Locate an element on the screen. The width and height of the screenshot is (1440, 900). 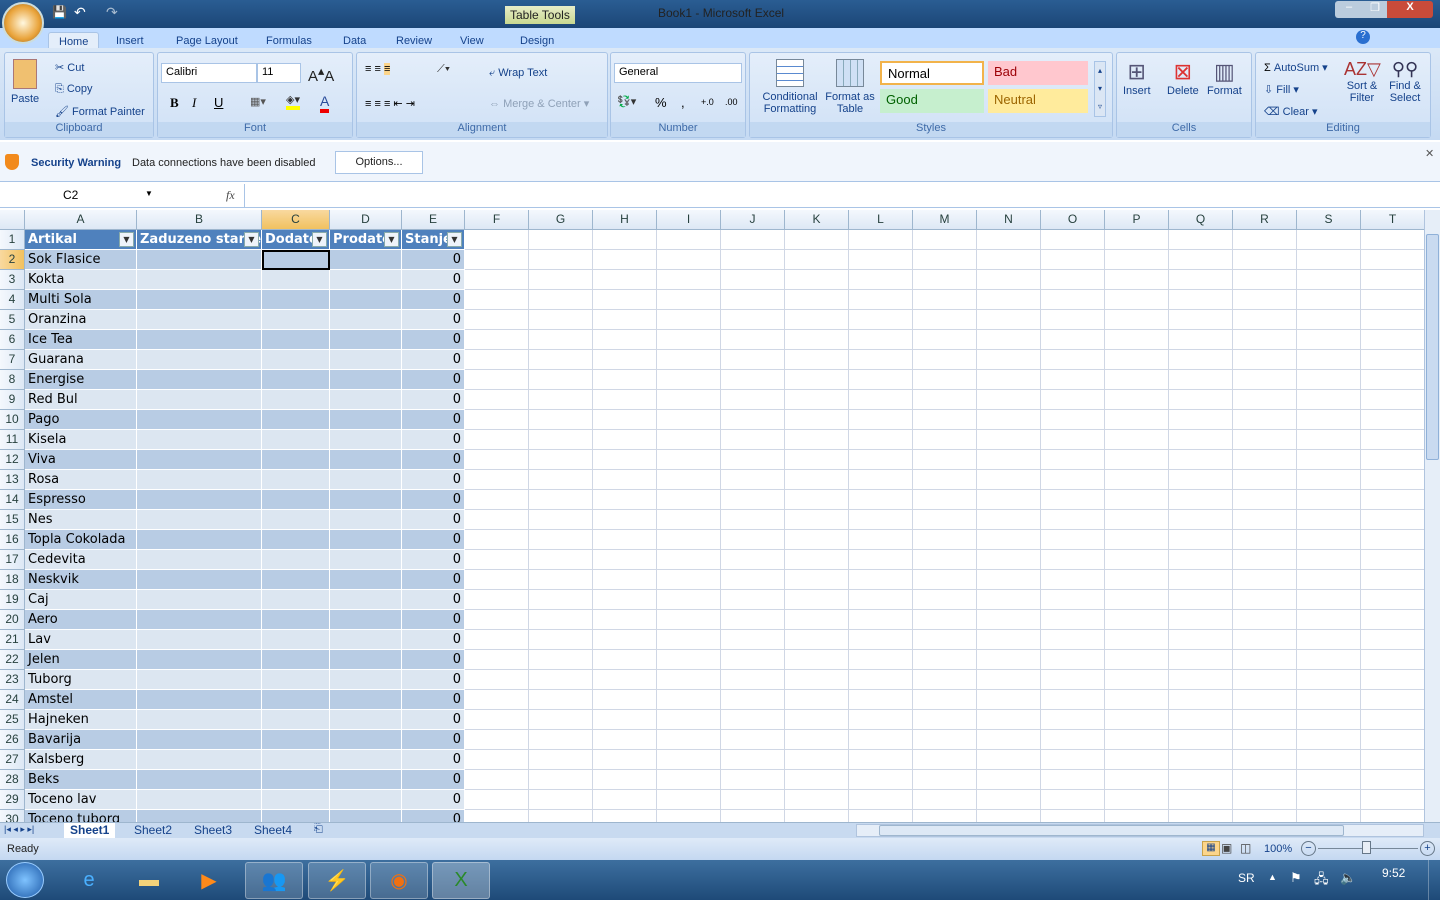
style-good: Good is located at coordinates (932, 101).